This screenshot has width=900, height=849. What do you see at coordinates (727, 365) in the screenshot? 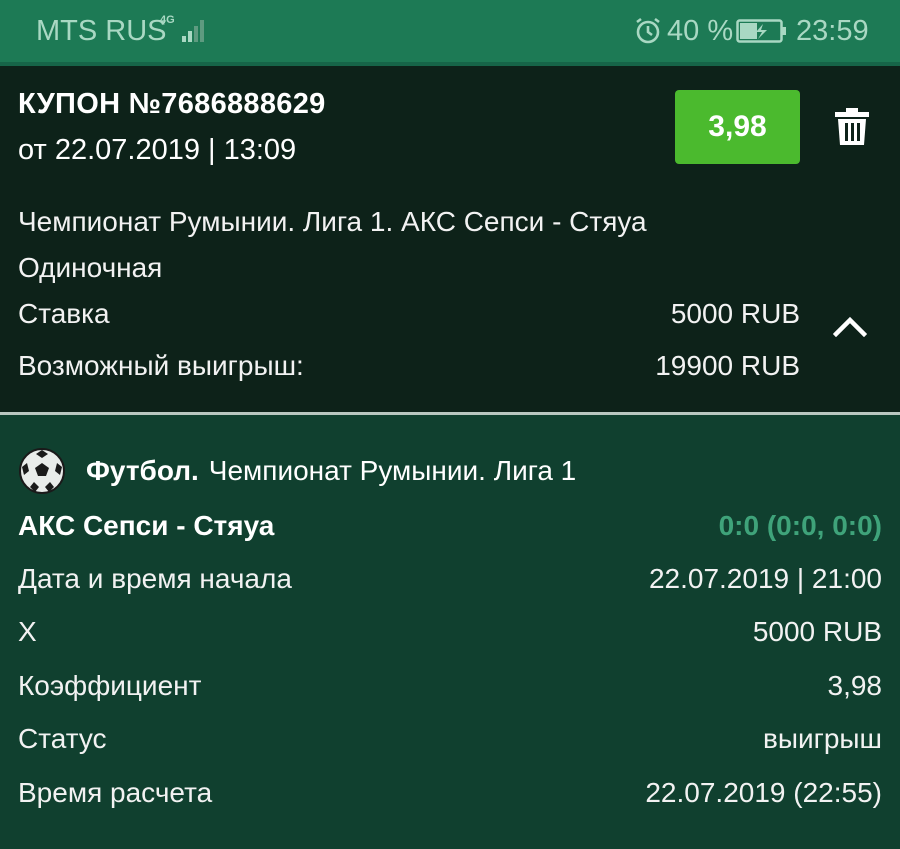
I see `possible-win-value: 19900 RUB` at bounding box center [727, 365].